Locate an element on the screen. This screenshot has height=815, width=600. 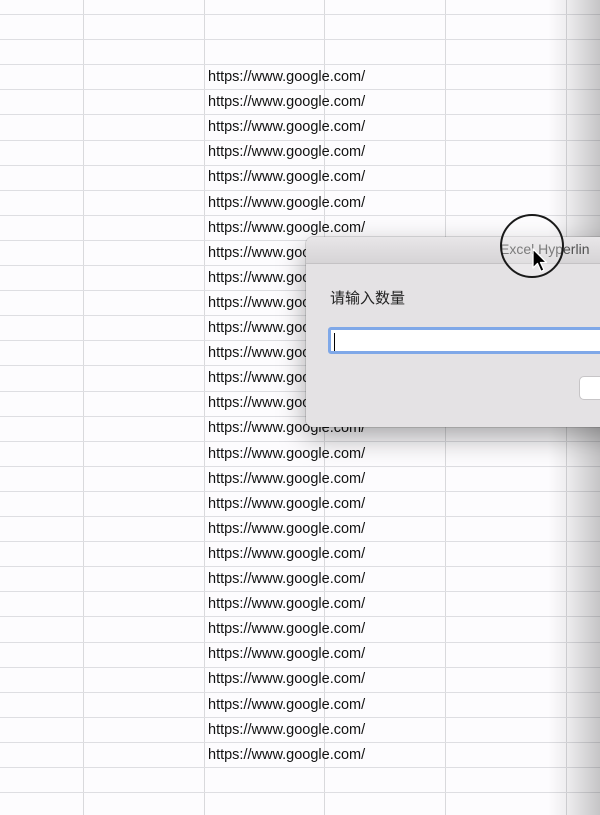
ok-button is located at coordinates (589, 388).